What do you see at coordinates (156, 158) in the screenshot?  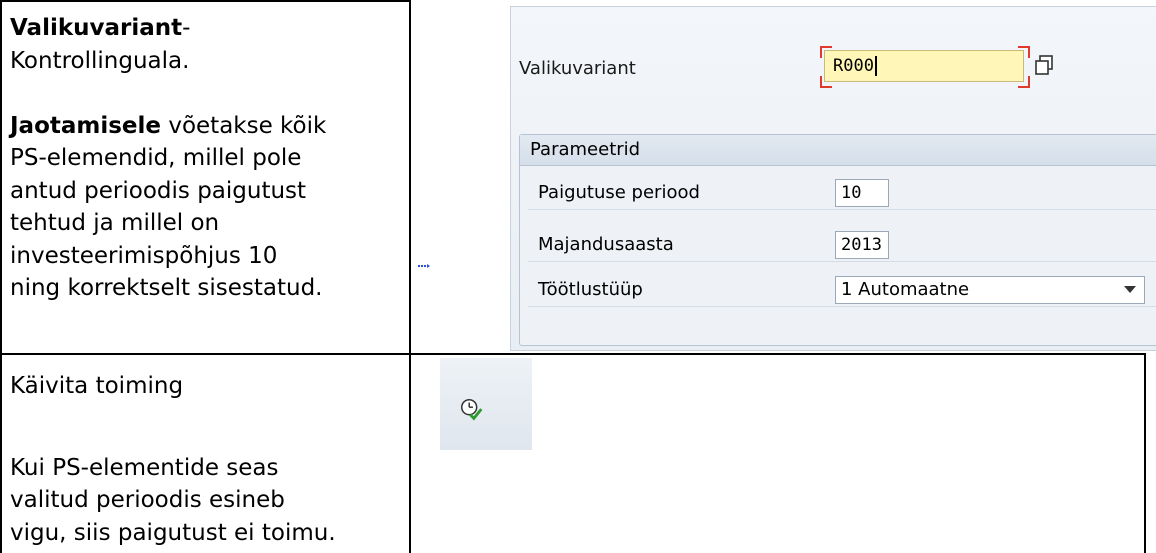 I see `allocation-line: PS-elemendid, millel pole` at bounding box center [156, 158].